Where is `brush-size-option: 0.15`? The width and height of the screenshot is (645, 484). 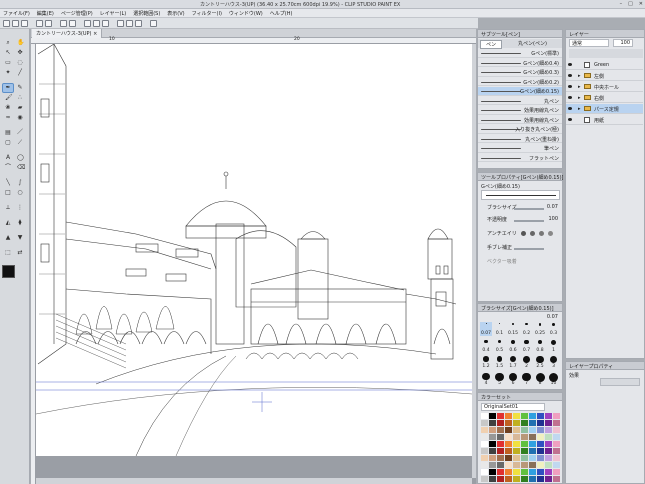 brush-size-option: 0.15 is located at coordinates (513, 329).